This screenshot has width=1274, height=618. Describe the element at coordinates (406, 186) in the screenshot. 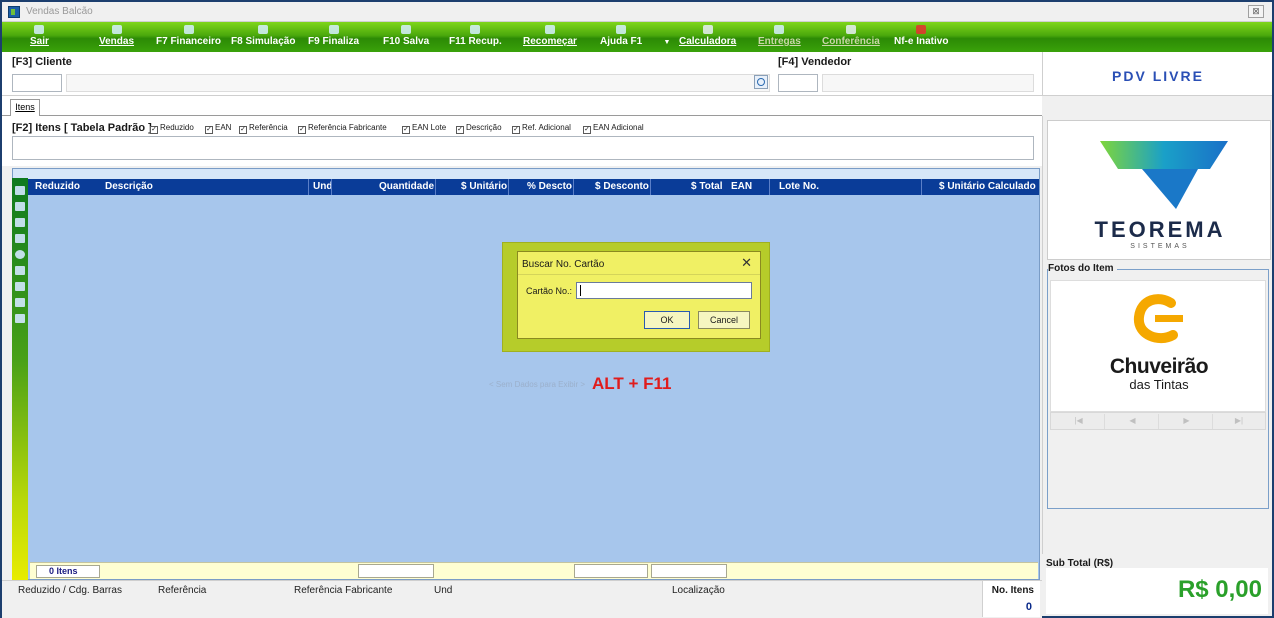

I see `col-quantidade: Quantidade` at that location.